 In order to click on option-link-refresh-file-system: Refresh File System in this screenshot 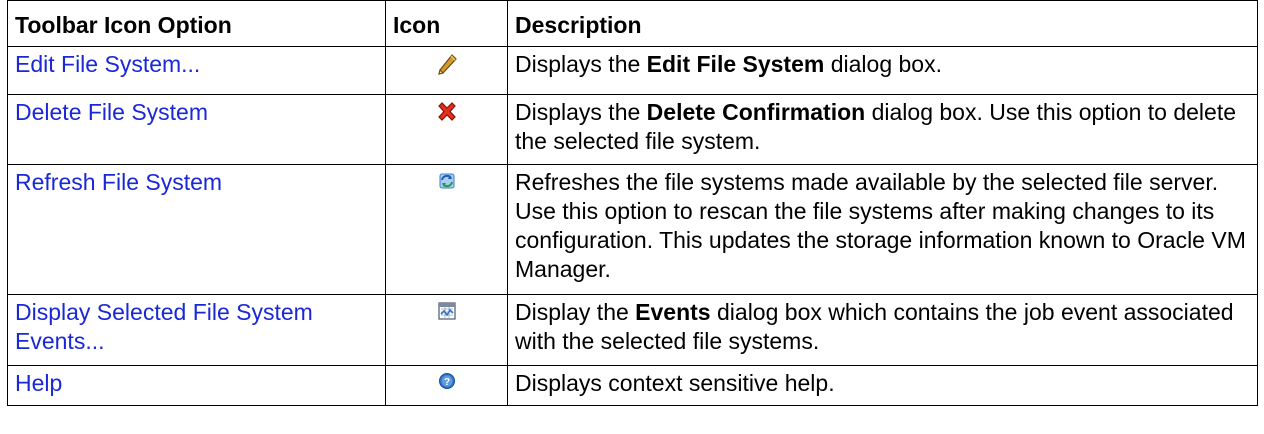, I will do `click(118, 182)`.